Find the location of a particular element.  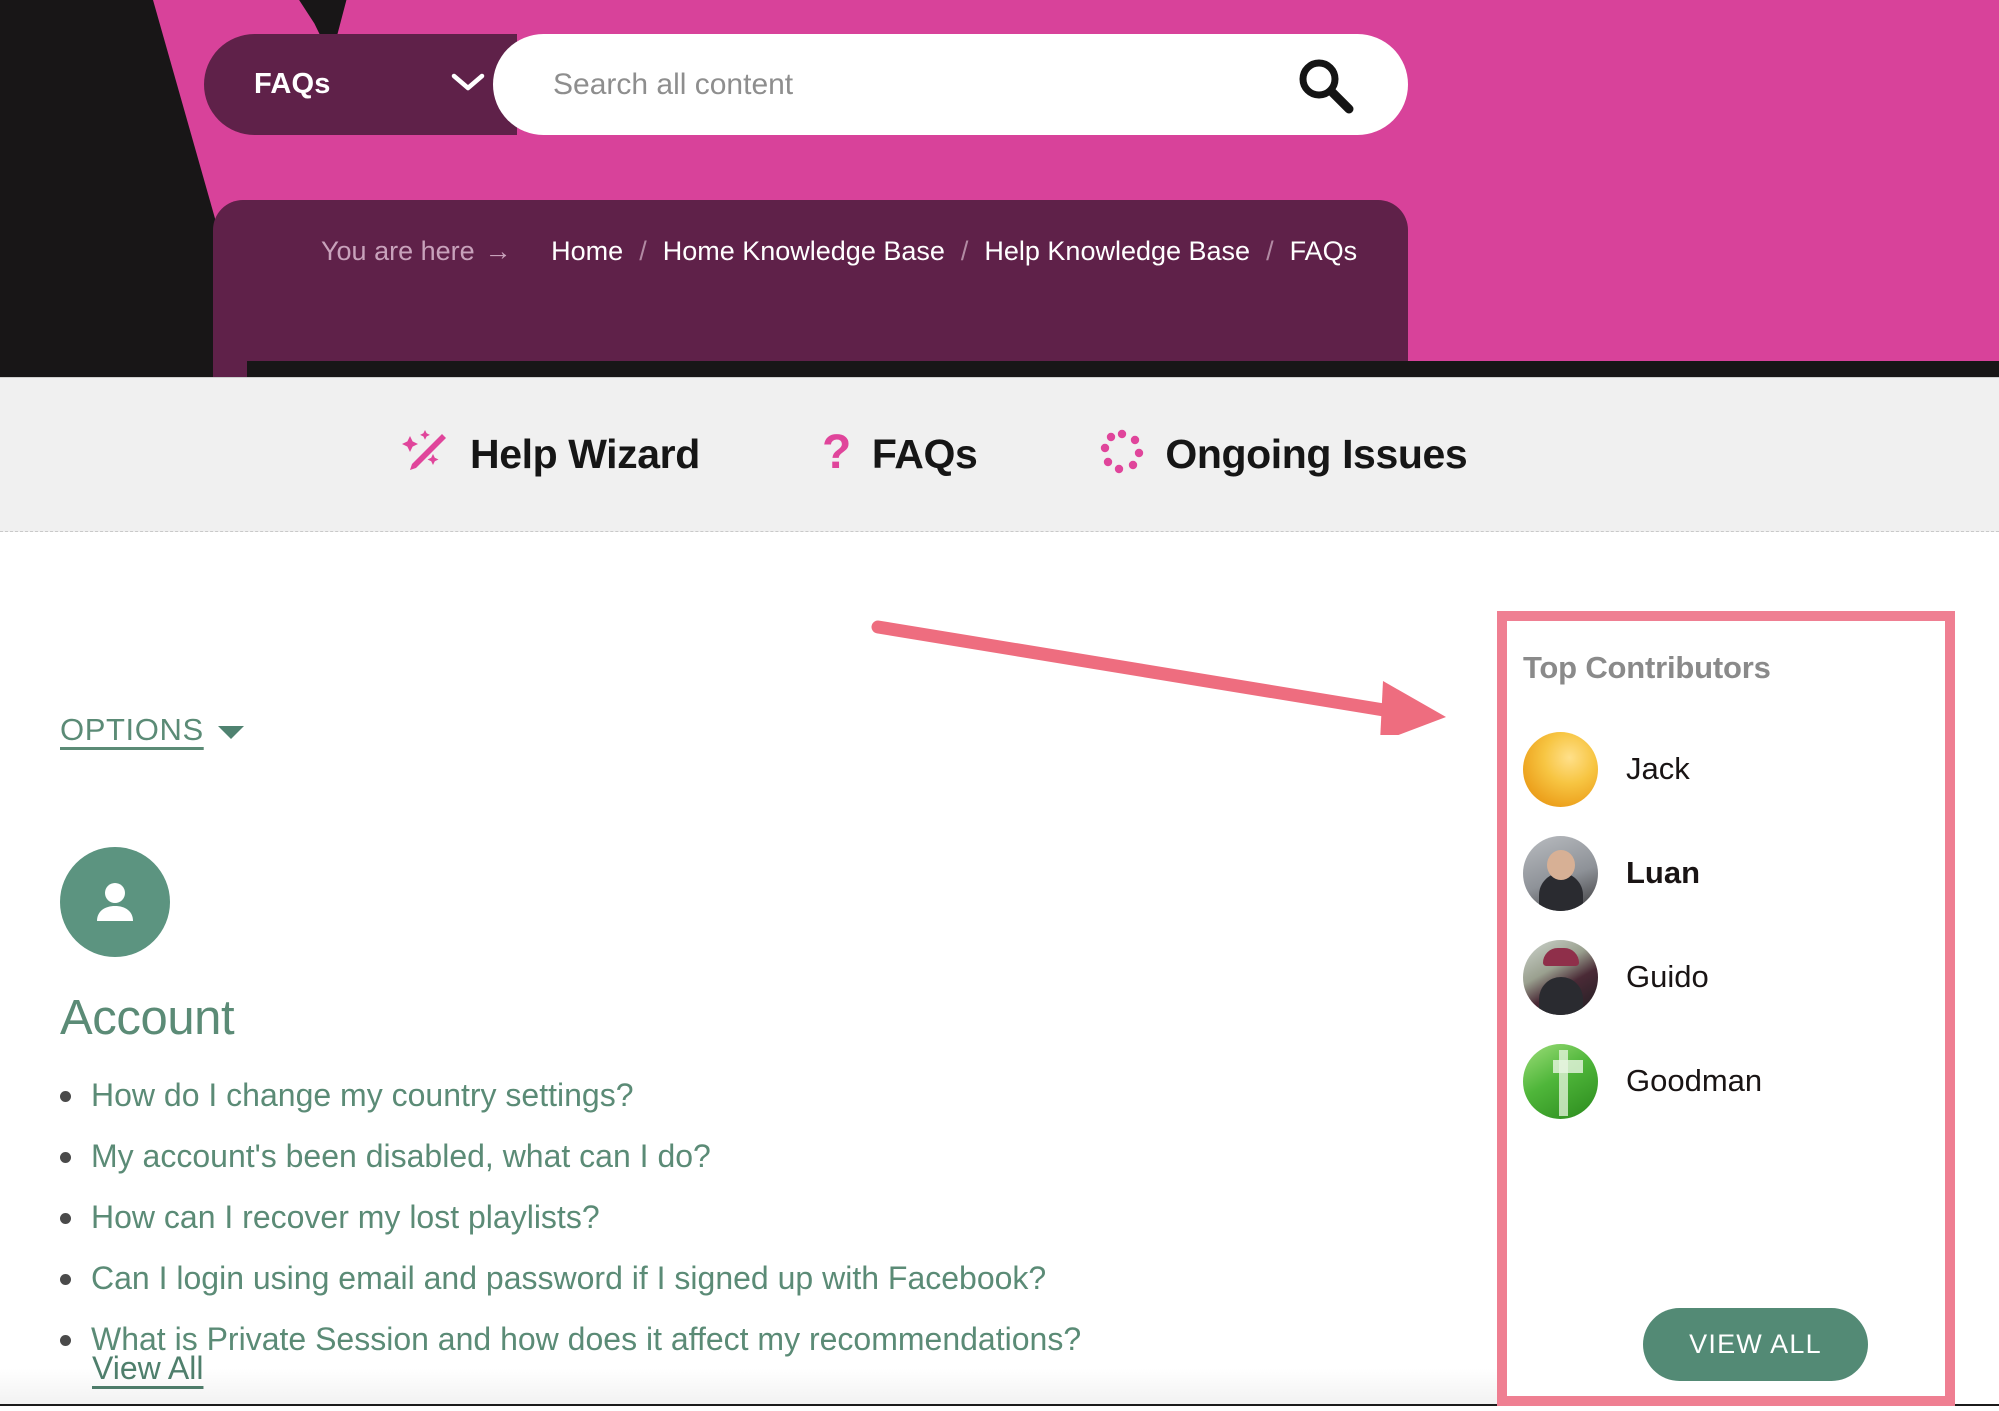

avatar-guido is located at coordinates (1560, 977).